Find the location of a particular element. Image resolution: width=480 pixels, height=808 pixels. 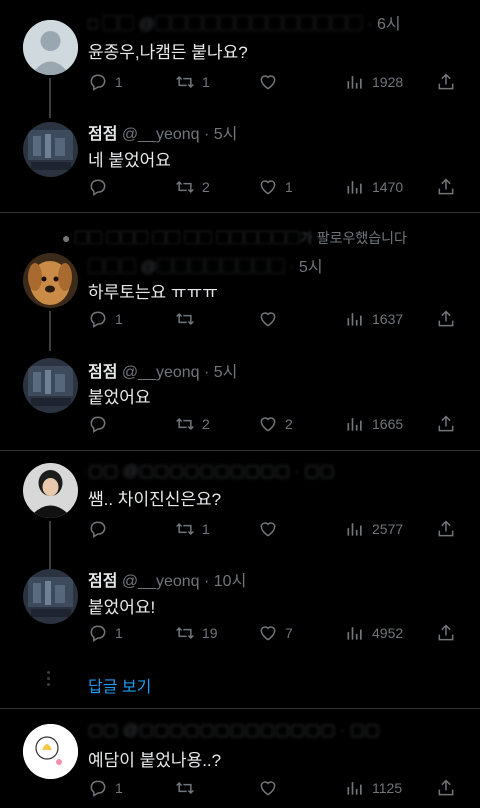

tweet: ▢▢▢ @▢▢▢▢▢▢▢▢ · 5시 하루토는요 ㅠㅠㅠ 1 1637 is located at coordinates (240, 298).